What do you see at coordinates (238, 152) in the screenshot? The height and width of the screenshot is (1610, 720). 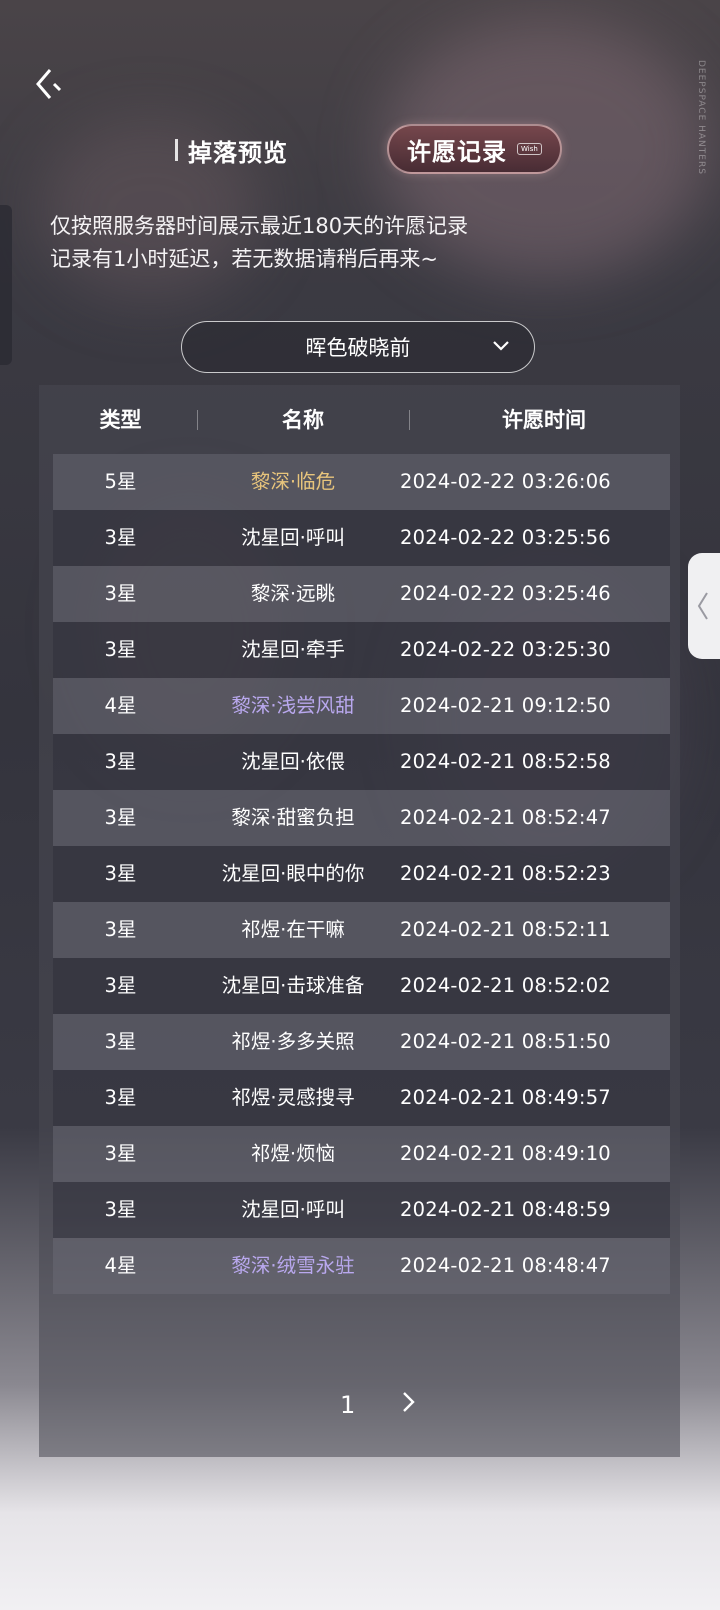 I see `tab-drop-preview-label: 掉落预览` at bounding box center [238, 152].